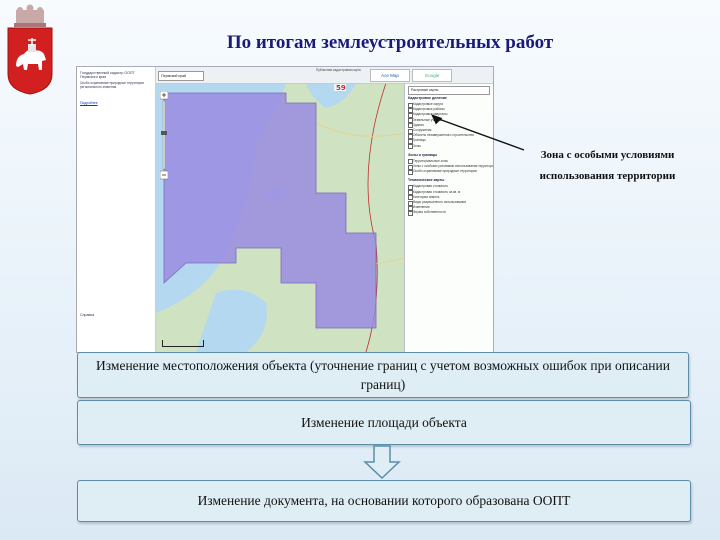  Describe the element at coordinates (87, 315) in the screenshot. I see `left-panel-footer: Справка` at that location.